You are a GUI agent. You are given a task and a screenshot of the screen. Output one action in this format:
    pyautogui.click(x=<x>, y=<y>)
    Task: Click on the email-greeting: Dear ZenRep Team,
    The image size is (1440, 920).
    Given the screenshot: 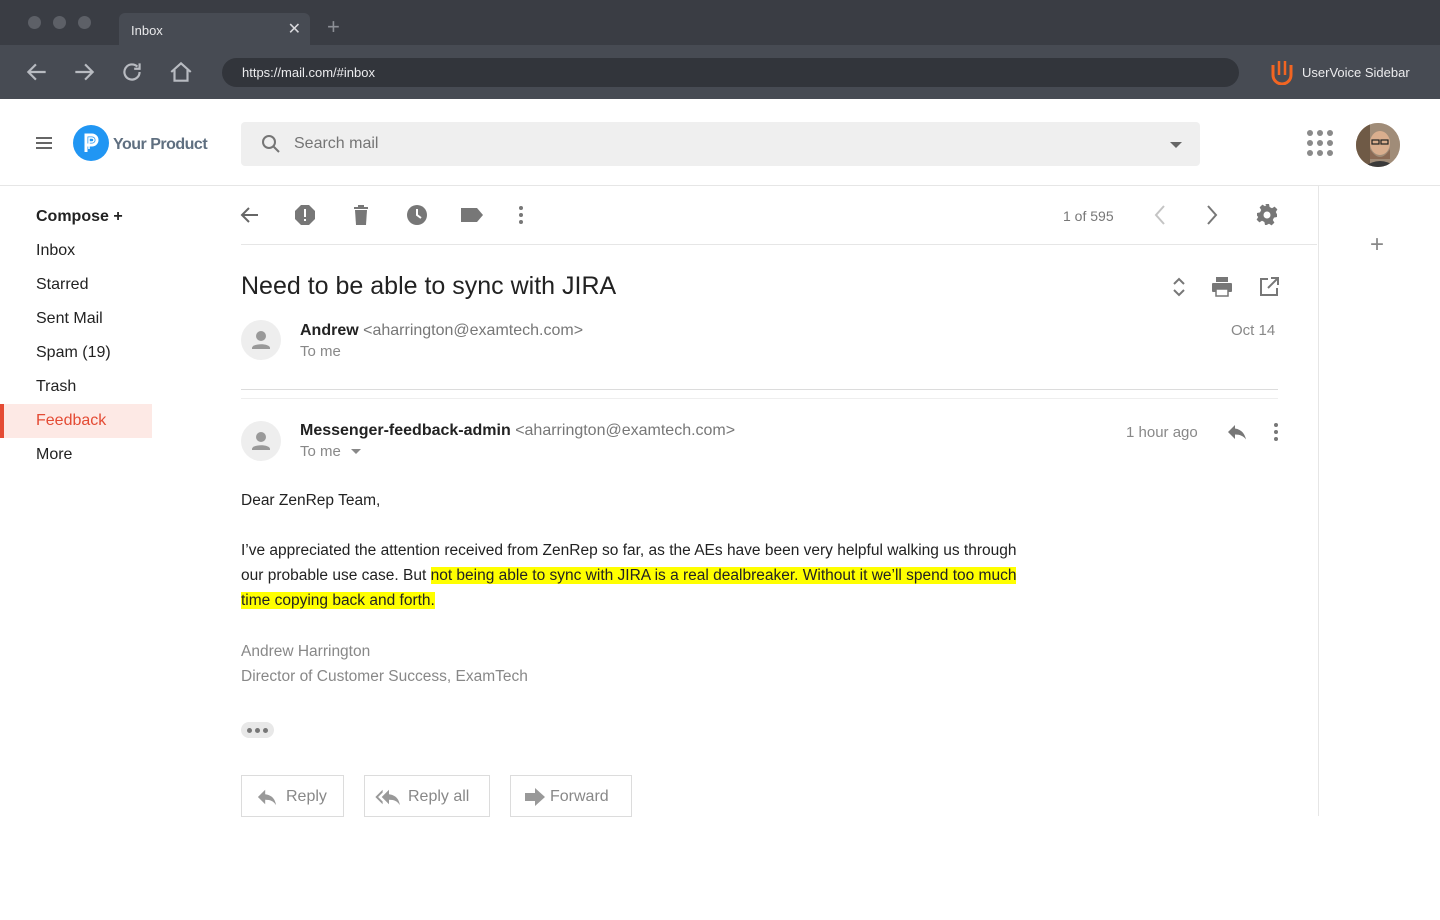 What is the action you would take?
    pyautogui.click(x=311, y=500)
    